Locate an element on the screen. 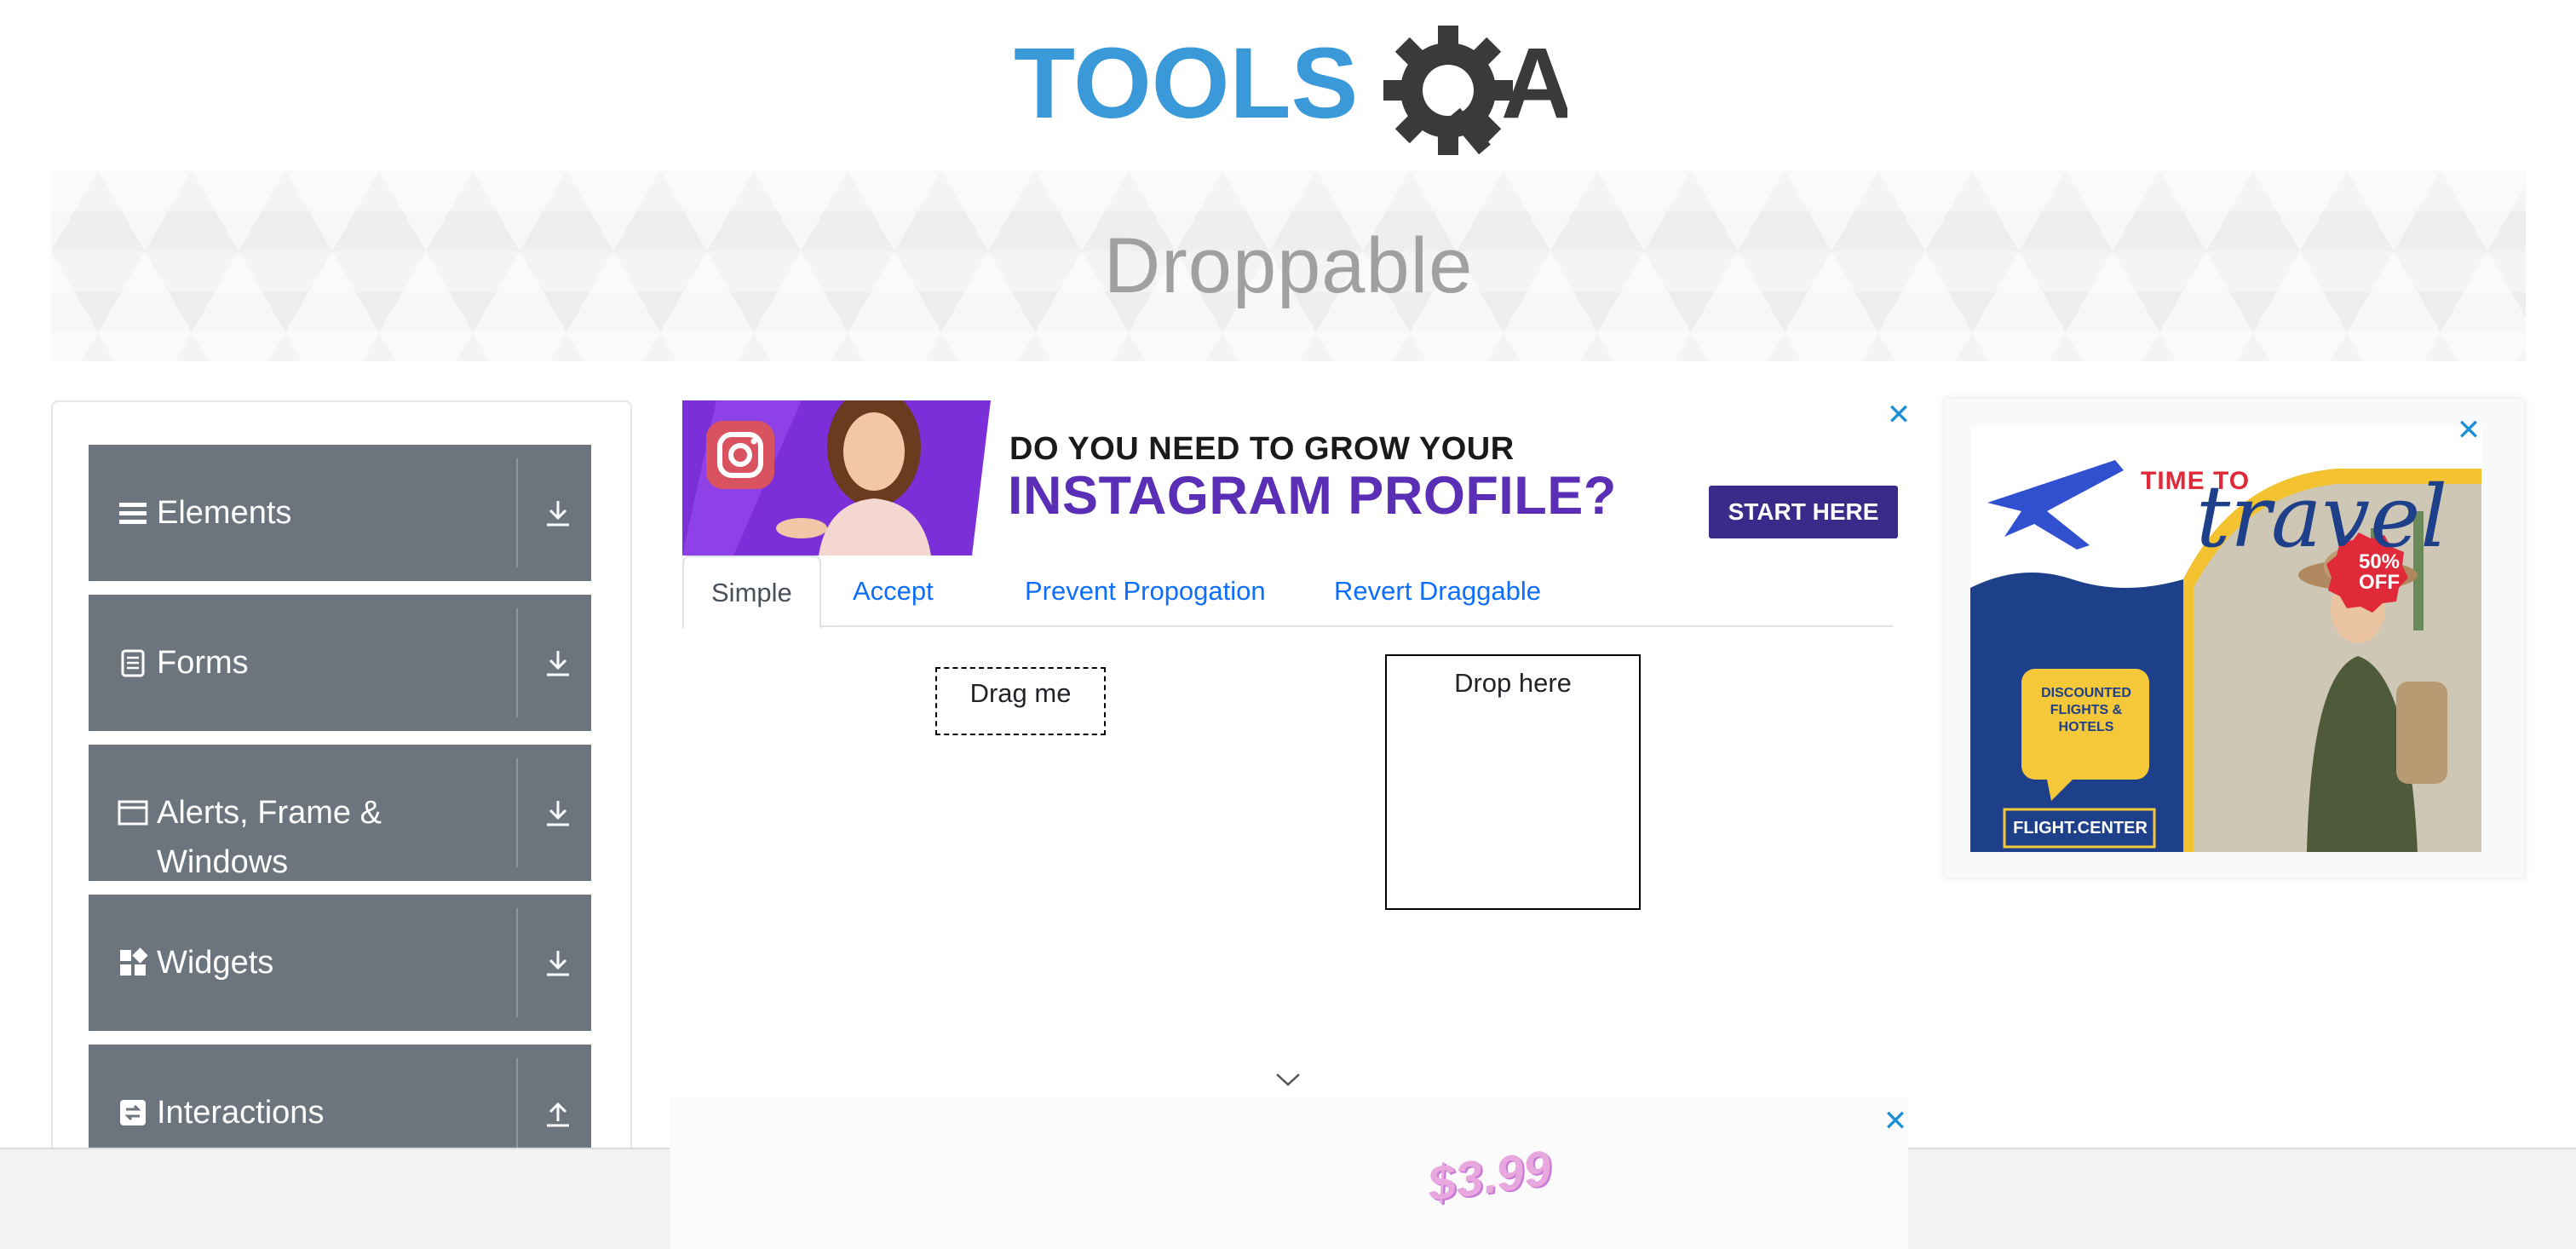 This screenshot has width=2576, height=1249. window-icon is located at coordinates (133, 813).